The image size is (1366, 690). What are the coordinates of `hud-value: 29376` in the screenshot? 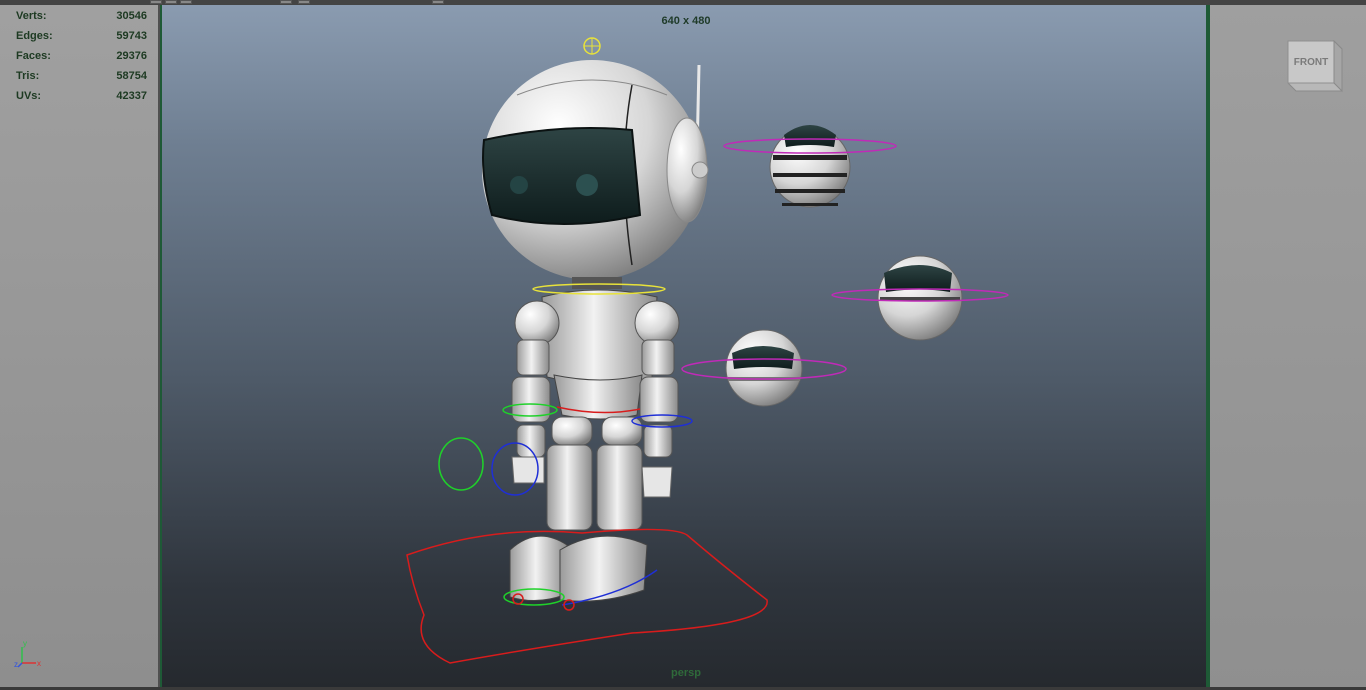 It's located at (131, 56).